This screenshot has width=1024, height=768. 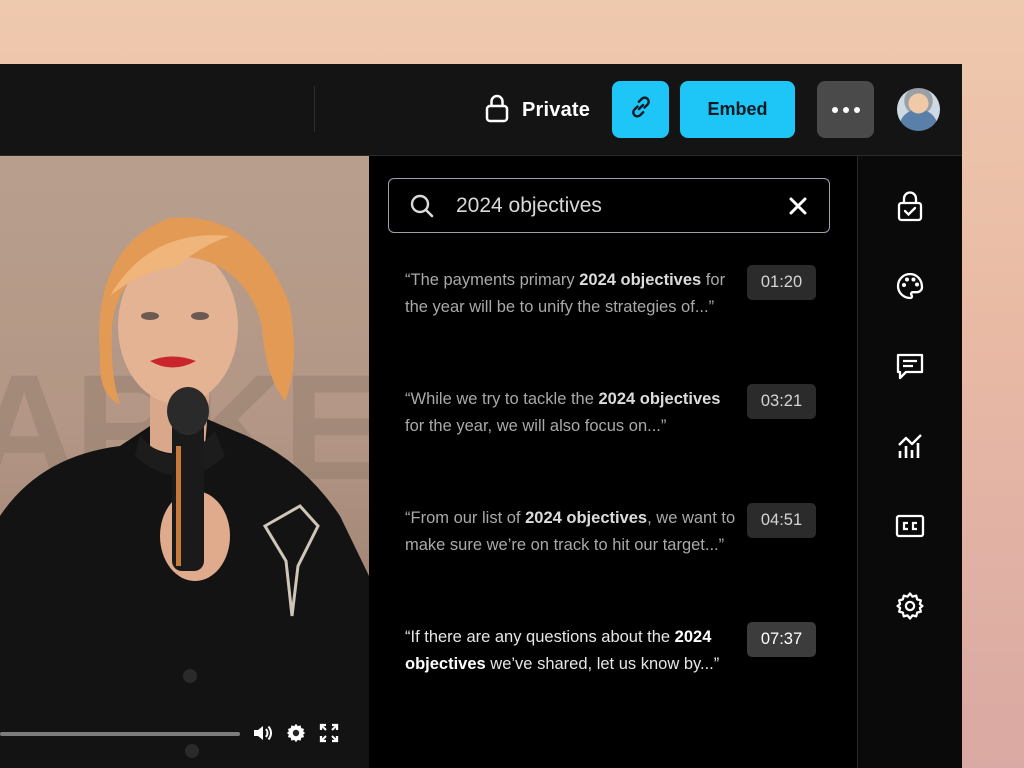 I want to click on more-options-button, so click(x=845, y=109).